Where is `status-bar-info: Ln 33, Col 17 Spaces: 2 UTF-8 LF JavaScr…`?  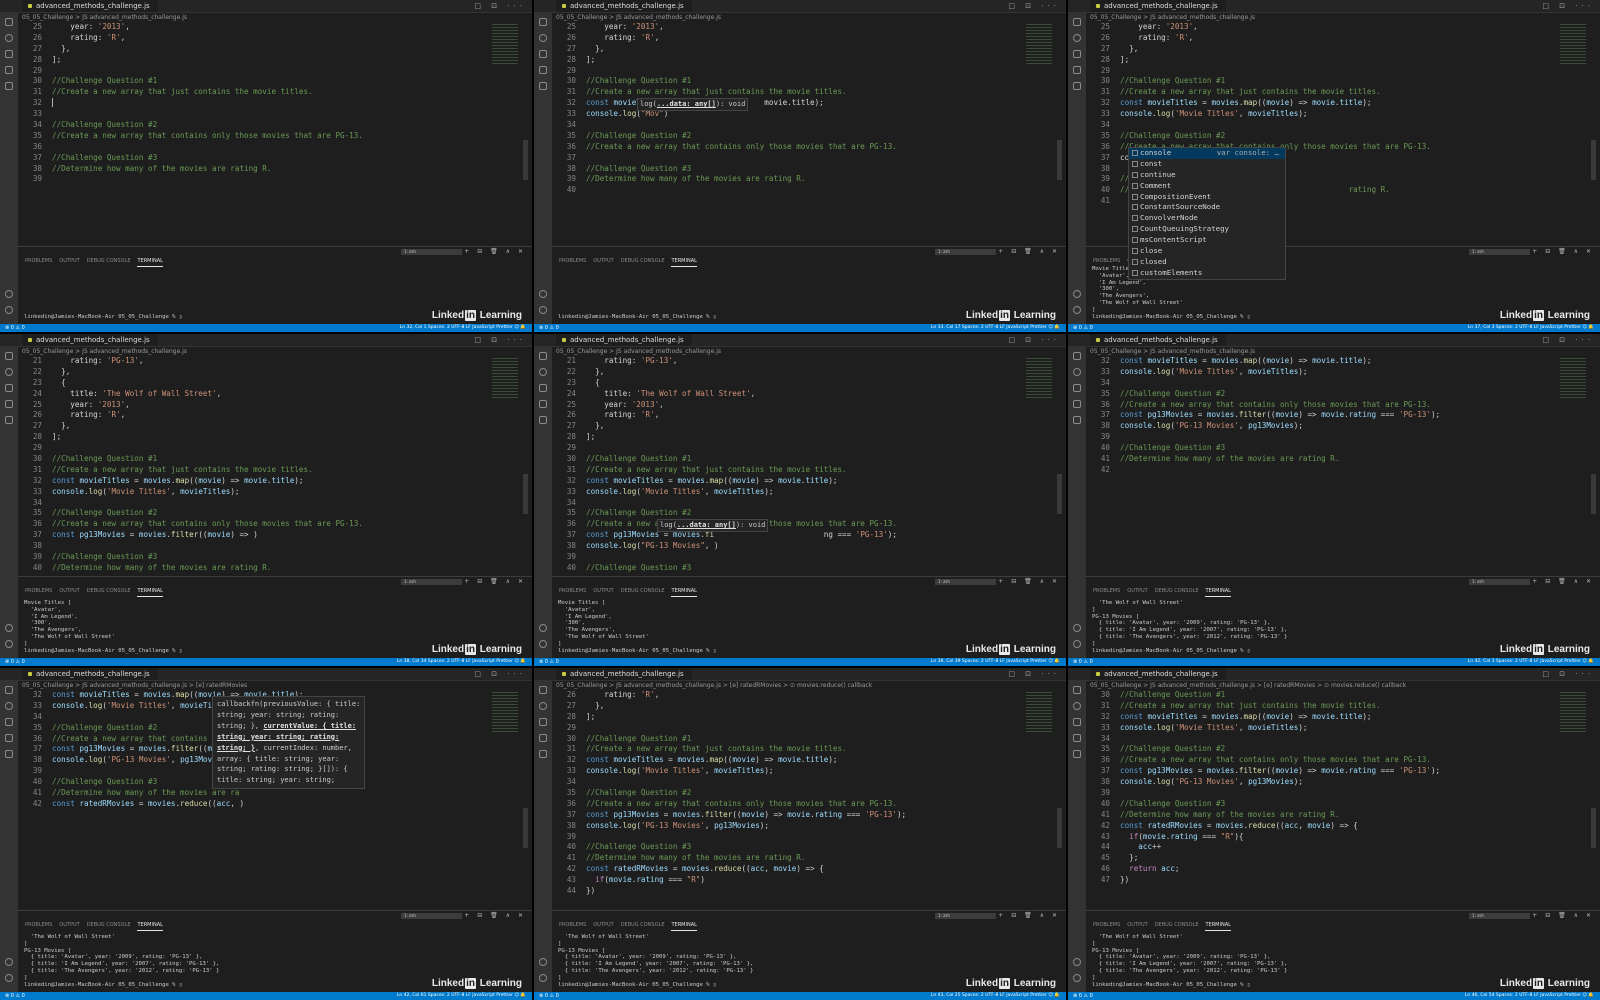
status-bar-info: Ln 33, Col 17 Spaces: 2 UTF-8 LF JavaScr… is located at coordinates (995, 328).